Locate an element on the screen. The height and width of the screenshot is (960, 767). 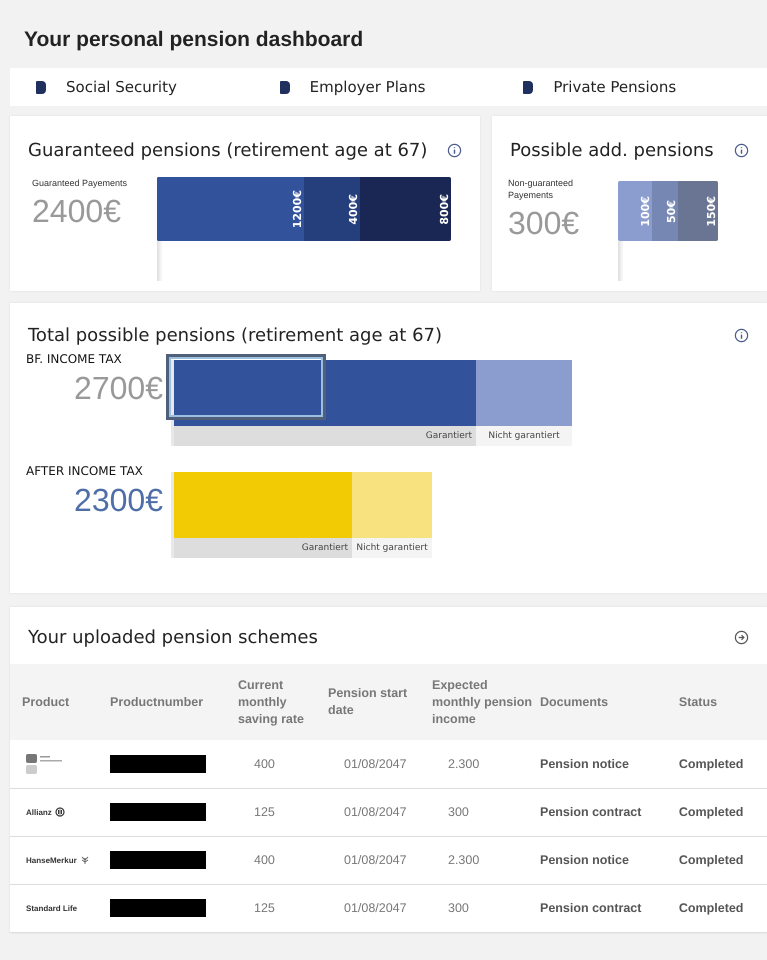
seal-icon is located at coordinates (59, 812).